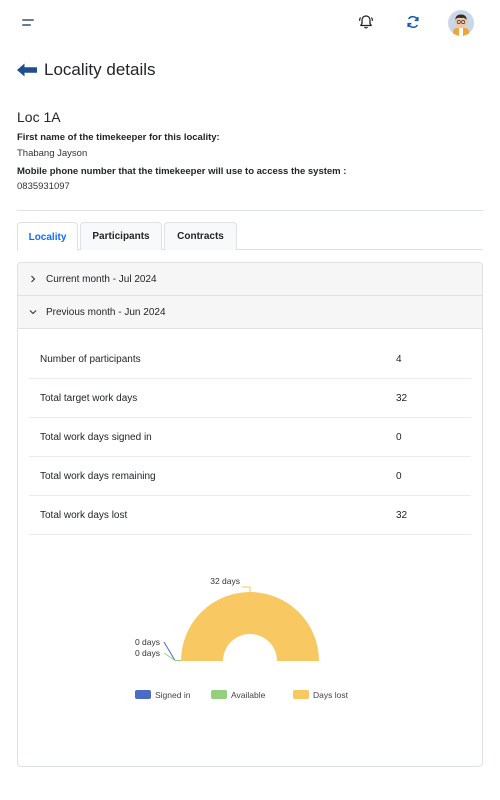 Image resolution: width=500 pixels, height=800 pixels. Describe the element at coordinates (250, 398) in the screenshot. I see `stat-row-target-days: Total target work days 32` at that location.